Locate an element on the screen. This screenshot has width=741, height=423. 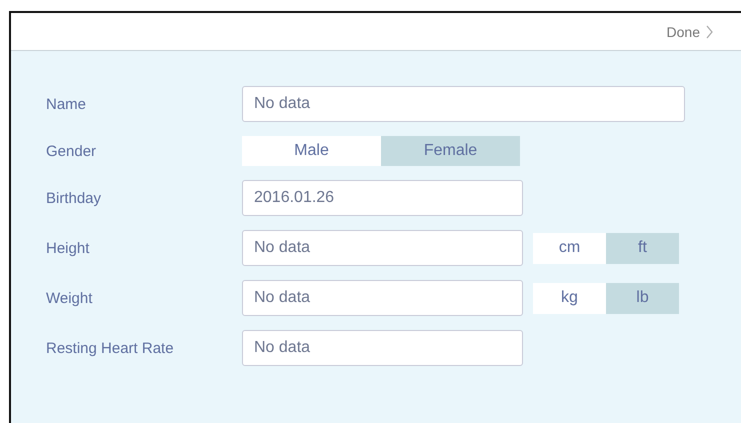
unit-toggle: lb is located at coordinates (642, 298).